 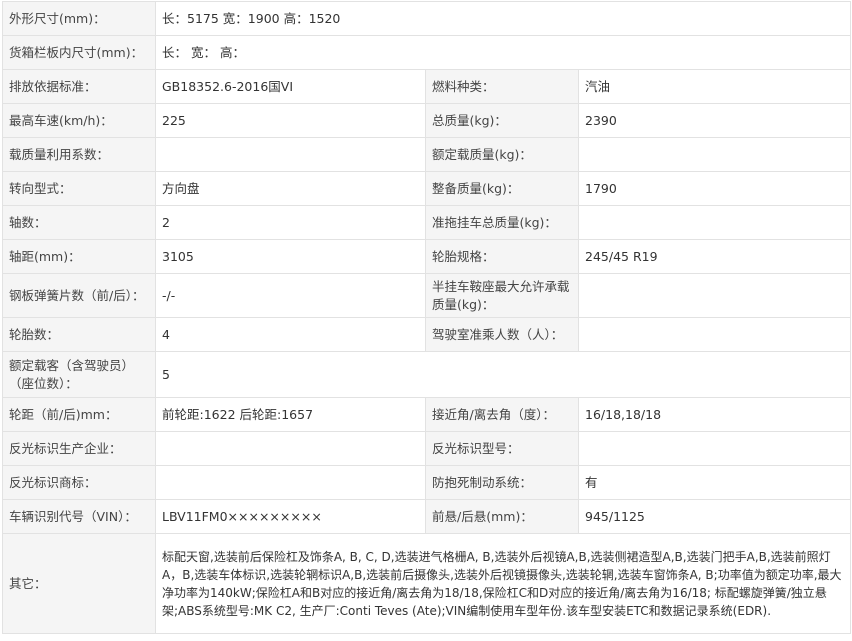 I want to click on table-row: 货箱栏板内尺寸(mm)： 长： 宽： 高：, so click(x=426, y=52).